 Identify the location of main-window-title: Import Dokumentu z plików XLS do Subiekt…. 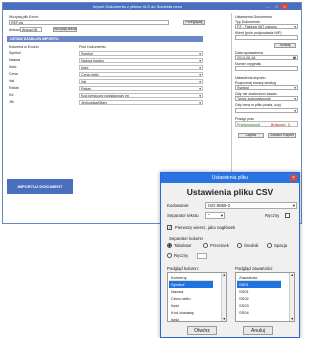
(137, 7).